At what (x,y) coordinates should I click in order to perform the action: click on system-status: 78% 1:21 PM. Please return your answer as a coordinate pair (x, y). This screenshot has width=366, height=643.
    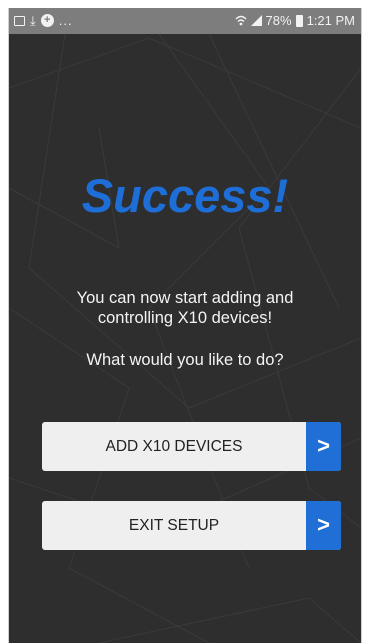
    Looking at the image, I should click on (295, 20).